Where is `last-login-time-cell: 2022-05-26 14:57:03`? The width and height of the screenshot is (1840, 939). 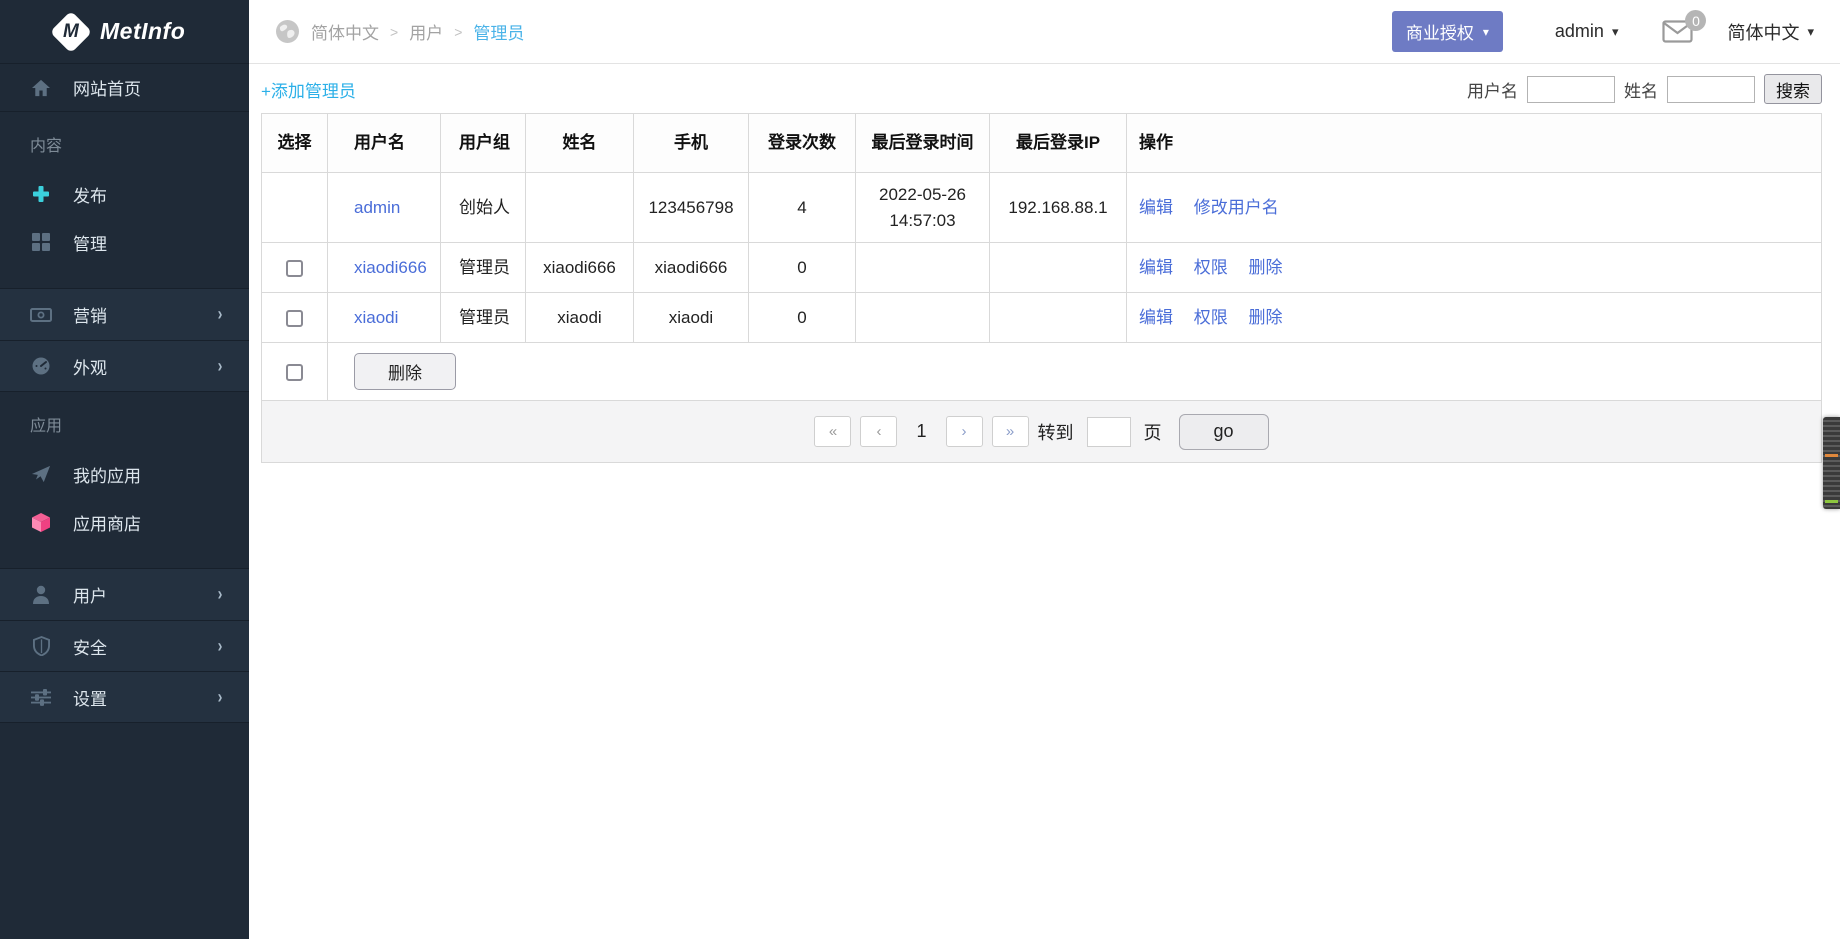 last-login-time-cell: 2022-05-26 14:57:03 is located at coordinates (922, 207).